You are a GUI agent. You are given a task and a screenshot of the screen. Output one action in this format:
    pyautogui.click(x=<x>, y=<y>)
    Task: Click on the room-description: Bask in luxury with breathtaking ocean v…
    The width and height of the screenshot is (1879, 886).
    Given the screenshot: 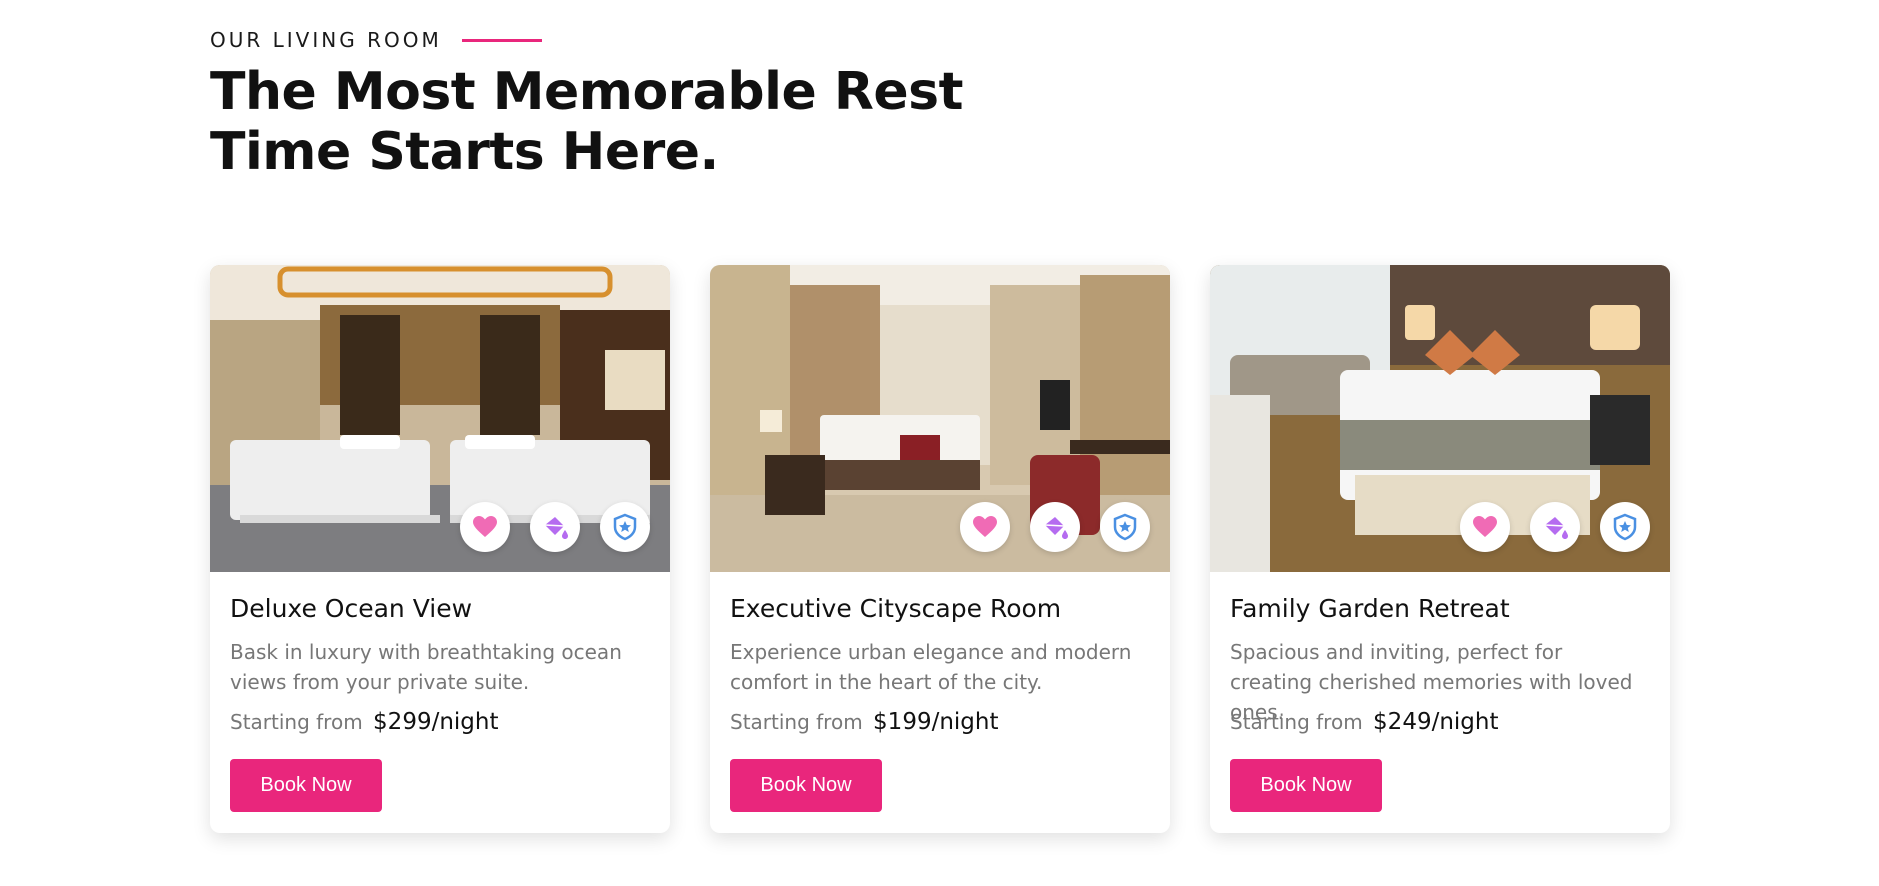 What is the action you would take?
    pyautogui.click(x=426, y=667)
    